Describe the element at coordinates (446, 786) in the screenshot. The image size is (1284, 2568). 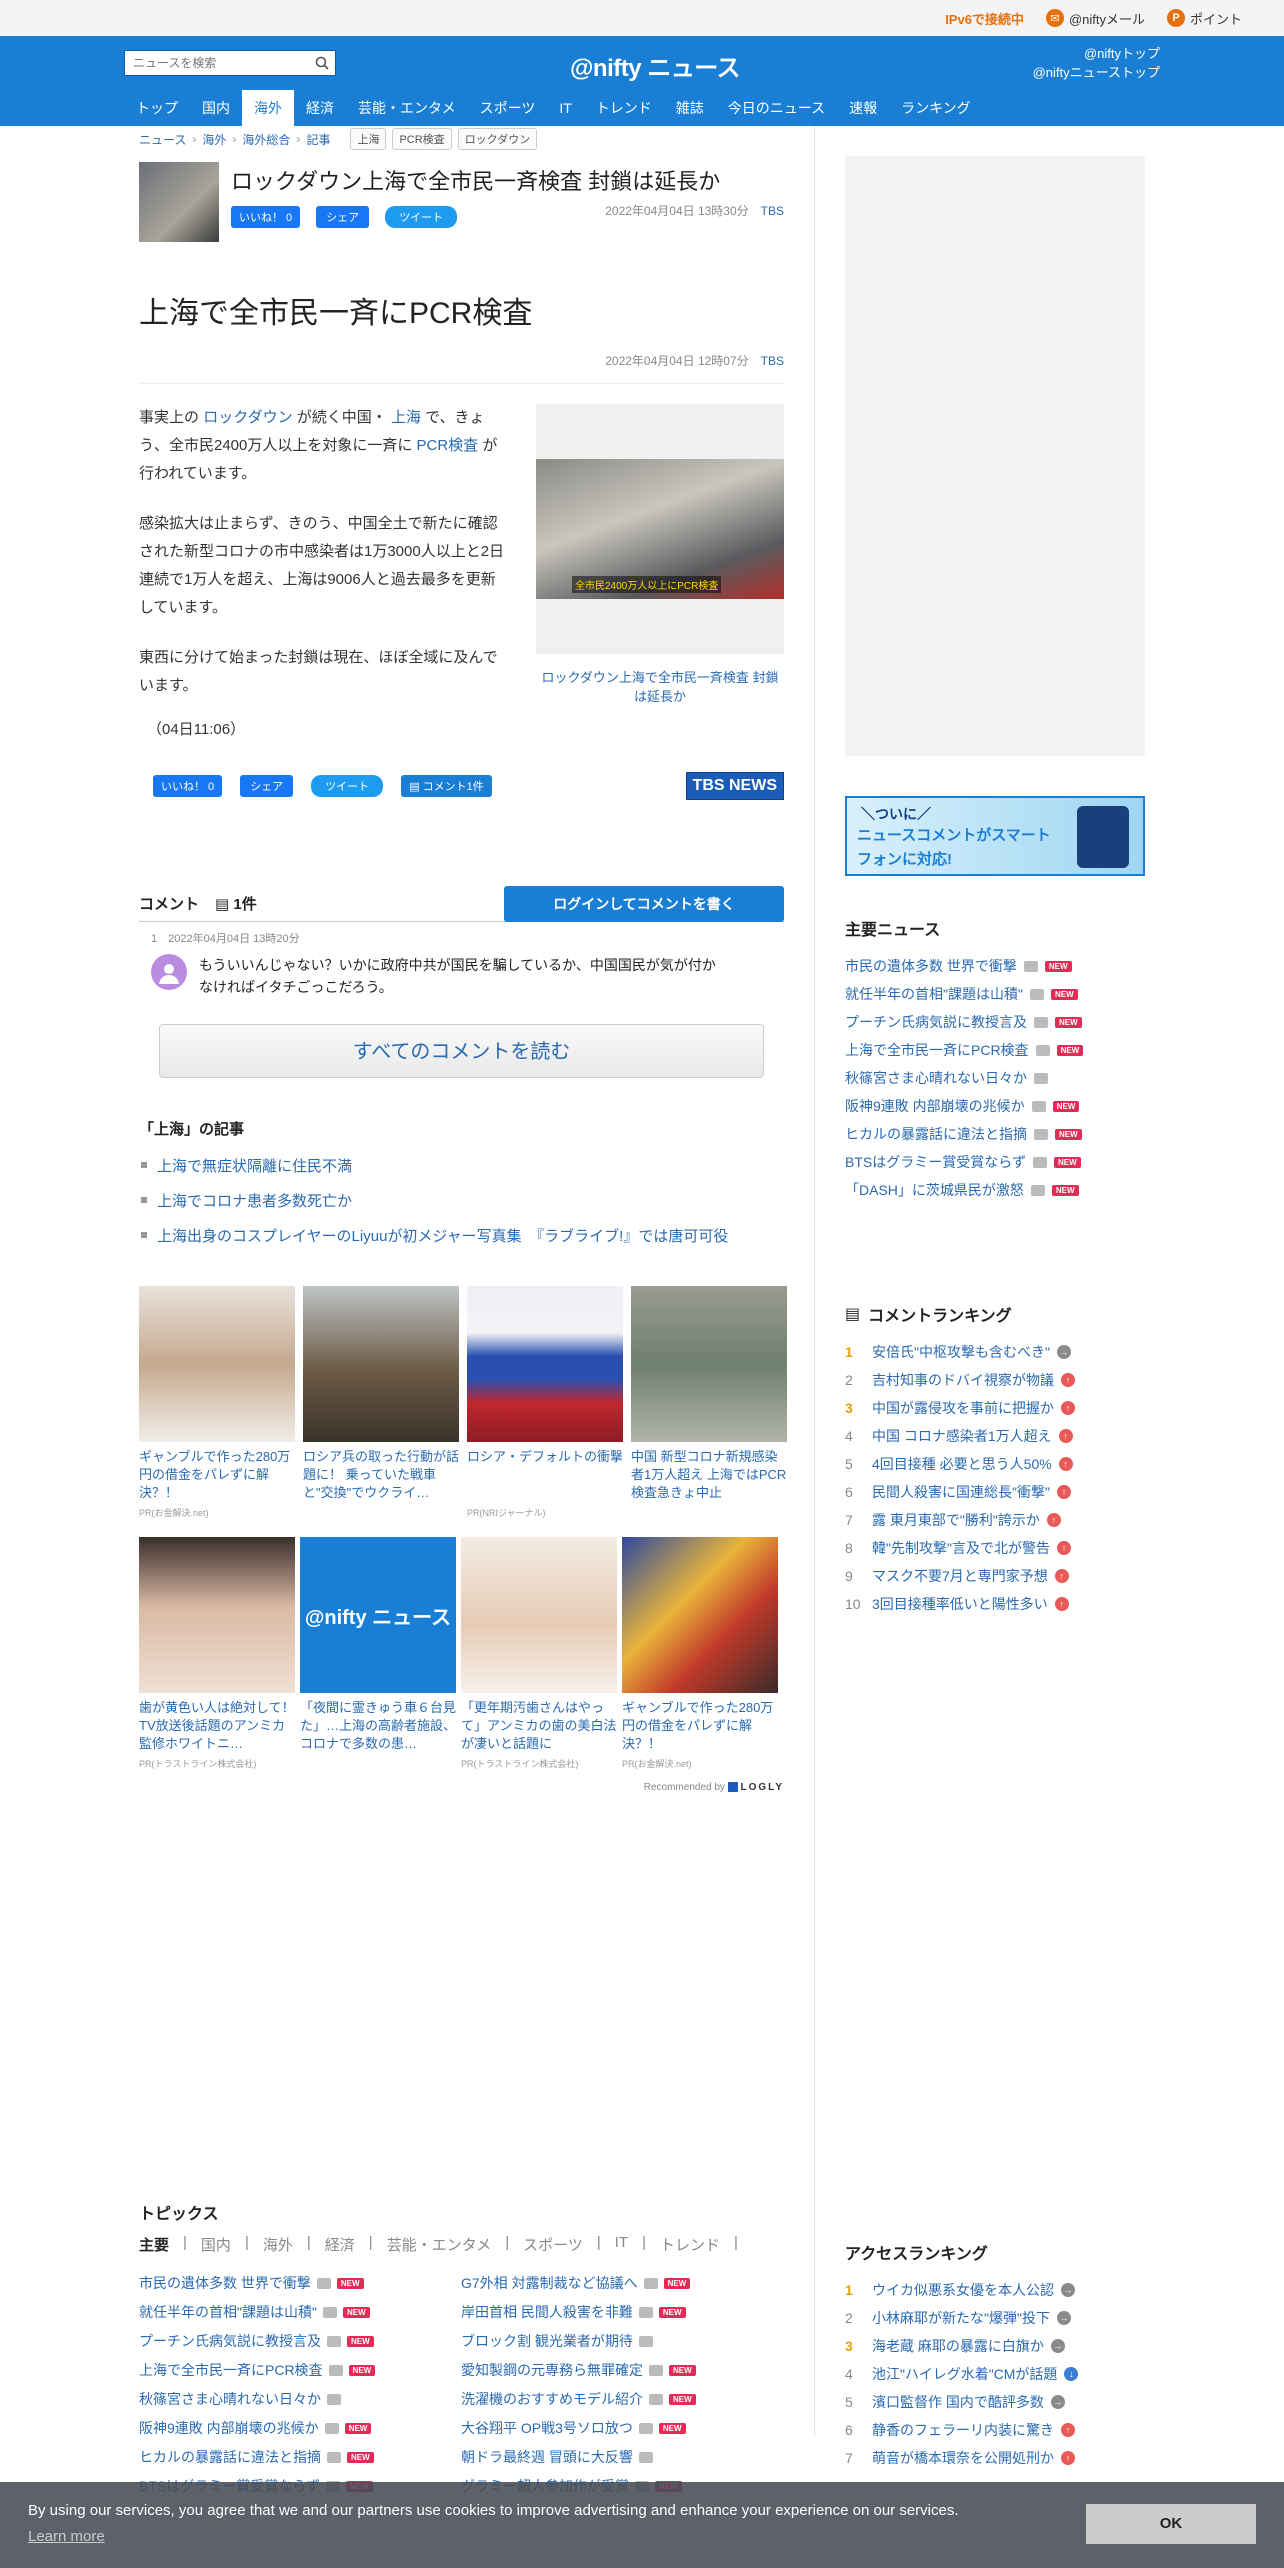
I see `comment-count-button: ▤ コメント1件` at that location.